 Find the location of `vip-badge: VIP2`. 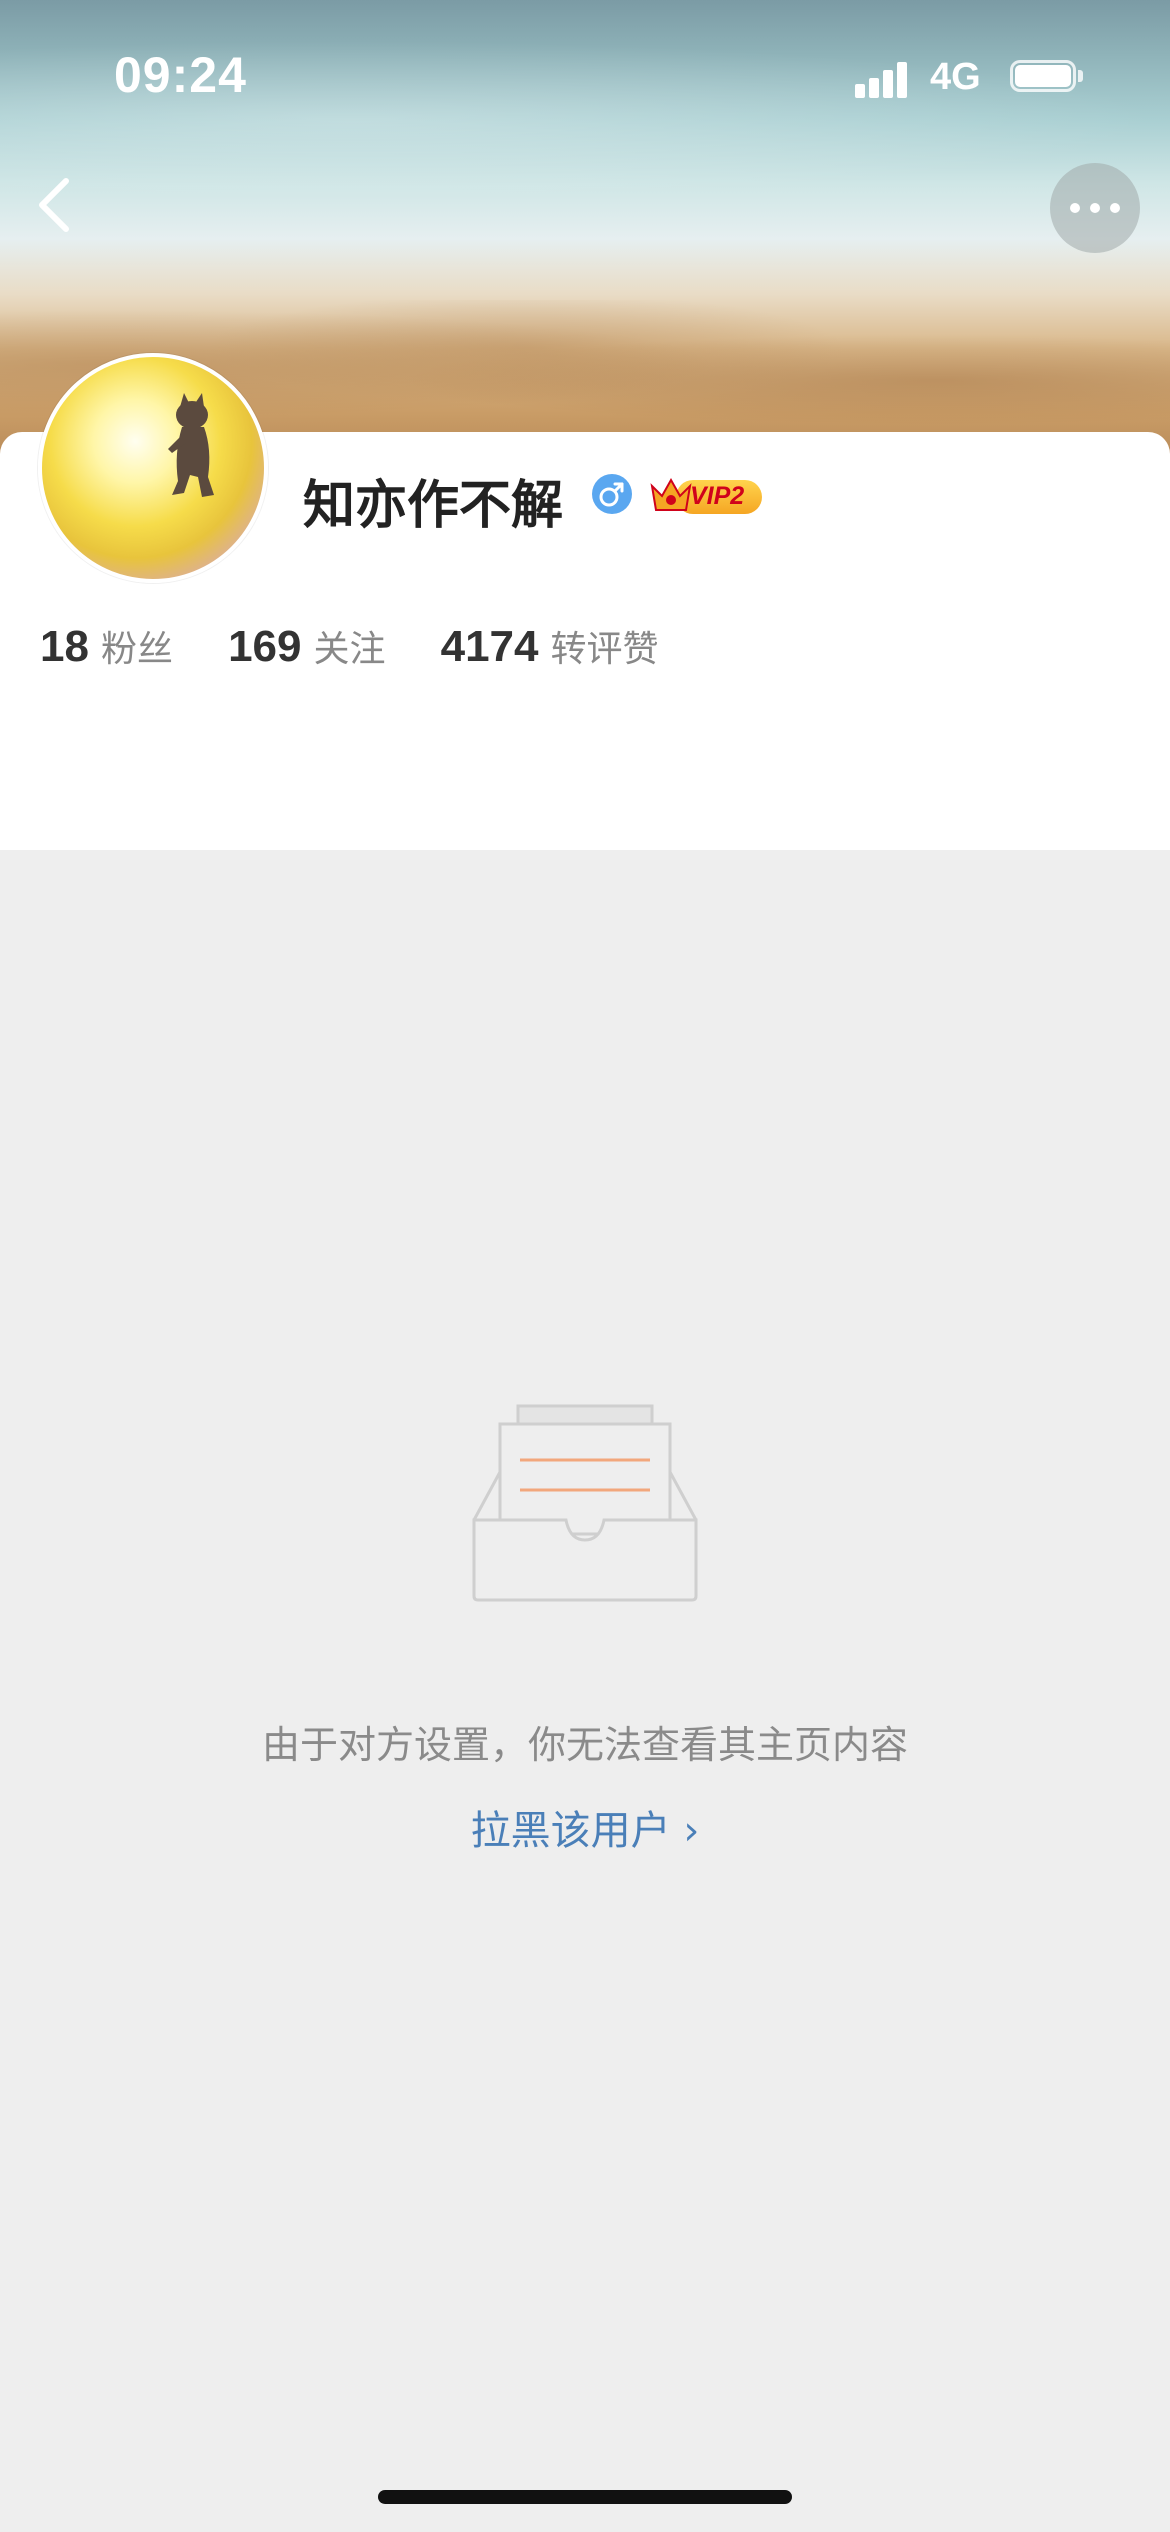

vip-badge: VIP2 is located at coordinates (706, 495).